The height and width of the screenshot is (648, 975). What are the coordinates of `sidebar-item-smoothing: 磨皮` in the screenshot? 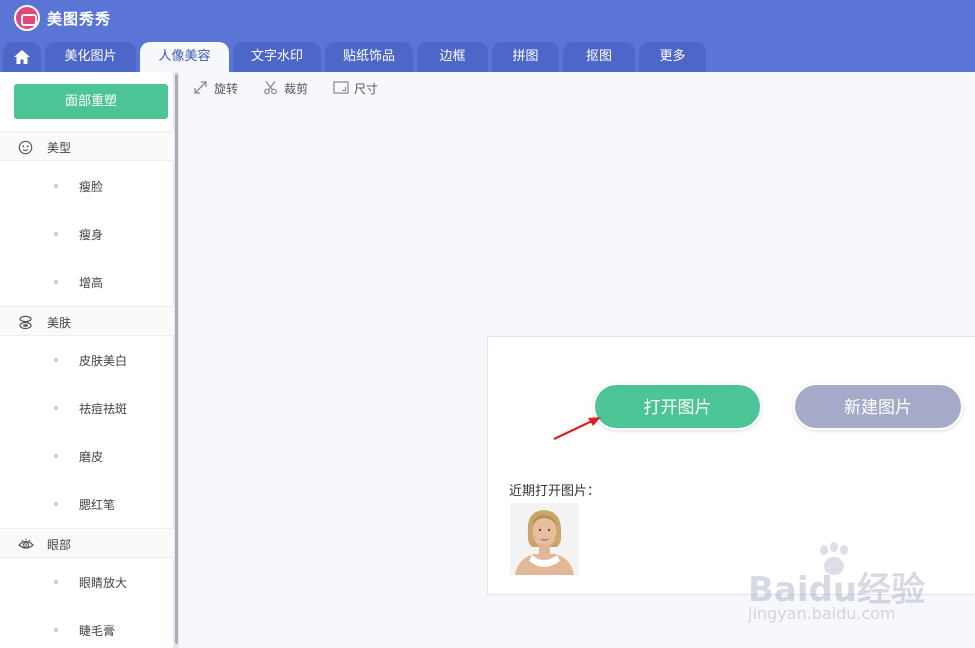 It's located at (87, 456).